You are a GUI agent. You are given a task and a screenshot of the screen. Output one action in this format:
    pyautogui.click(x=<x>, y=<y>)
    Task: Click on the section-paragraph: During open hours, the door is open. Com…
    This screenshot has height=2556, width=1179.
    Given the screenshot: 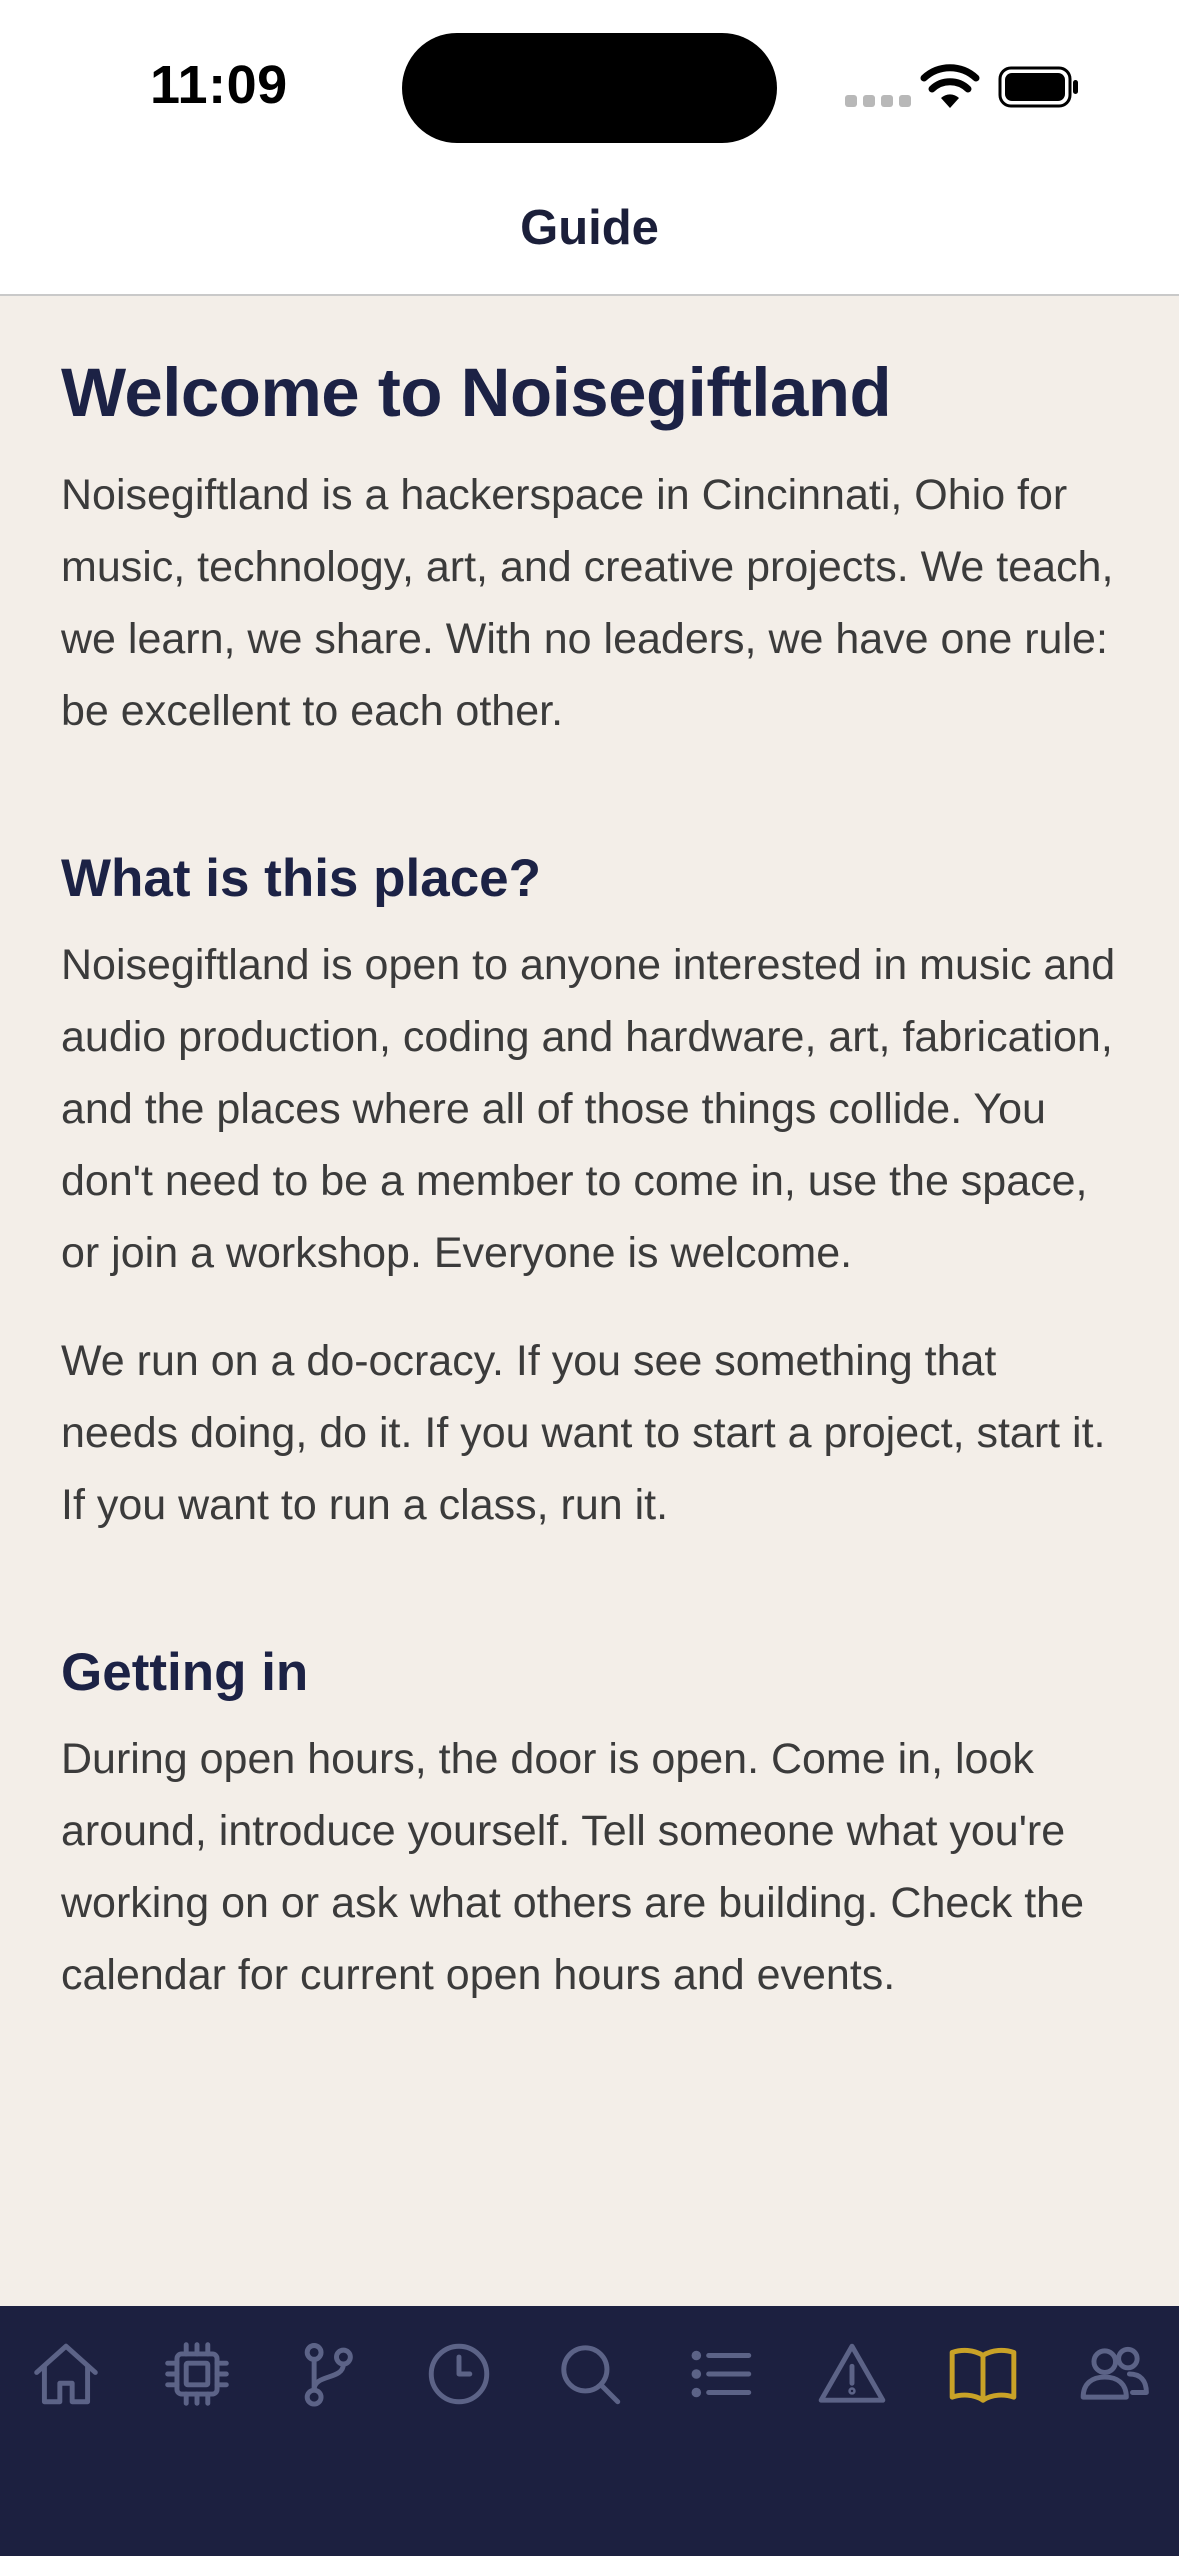 What is the action you would take?
    pyautogui.click(x=572, y=1866)
    